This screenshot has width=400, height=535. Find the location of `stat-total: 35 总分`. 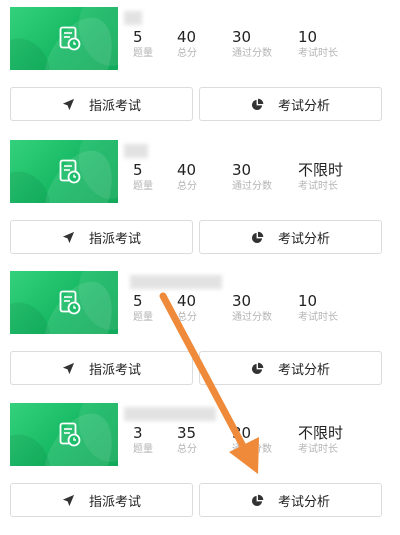

stat-total: 35 总分 is located at coordinates (187, 440).